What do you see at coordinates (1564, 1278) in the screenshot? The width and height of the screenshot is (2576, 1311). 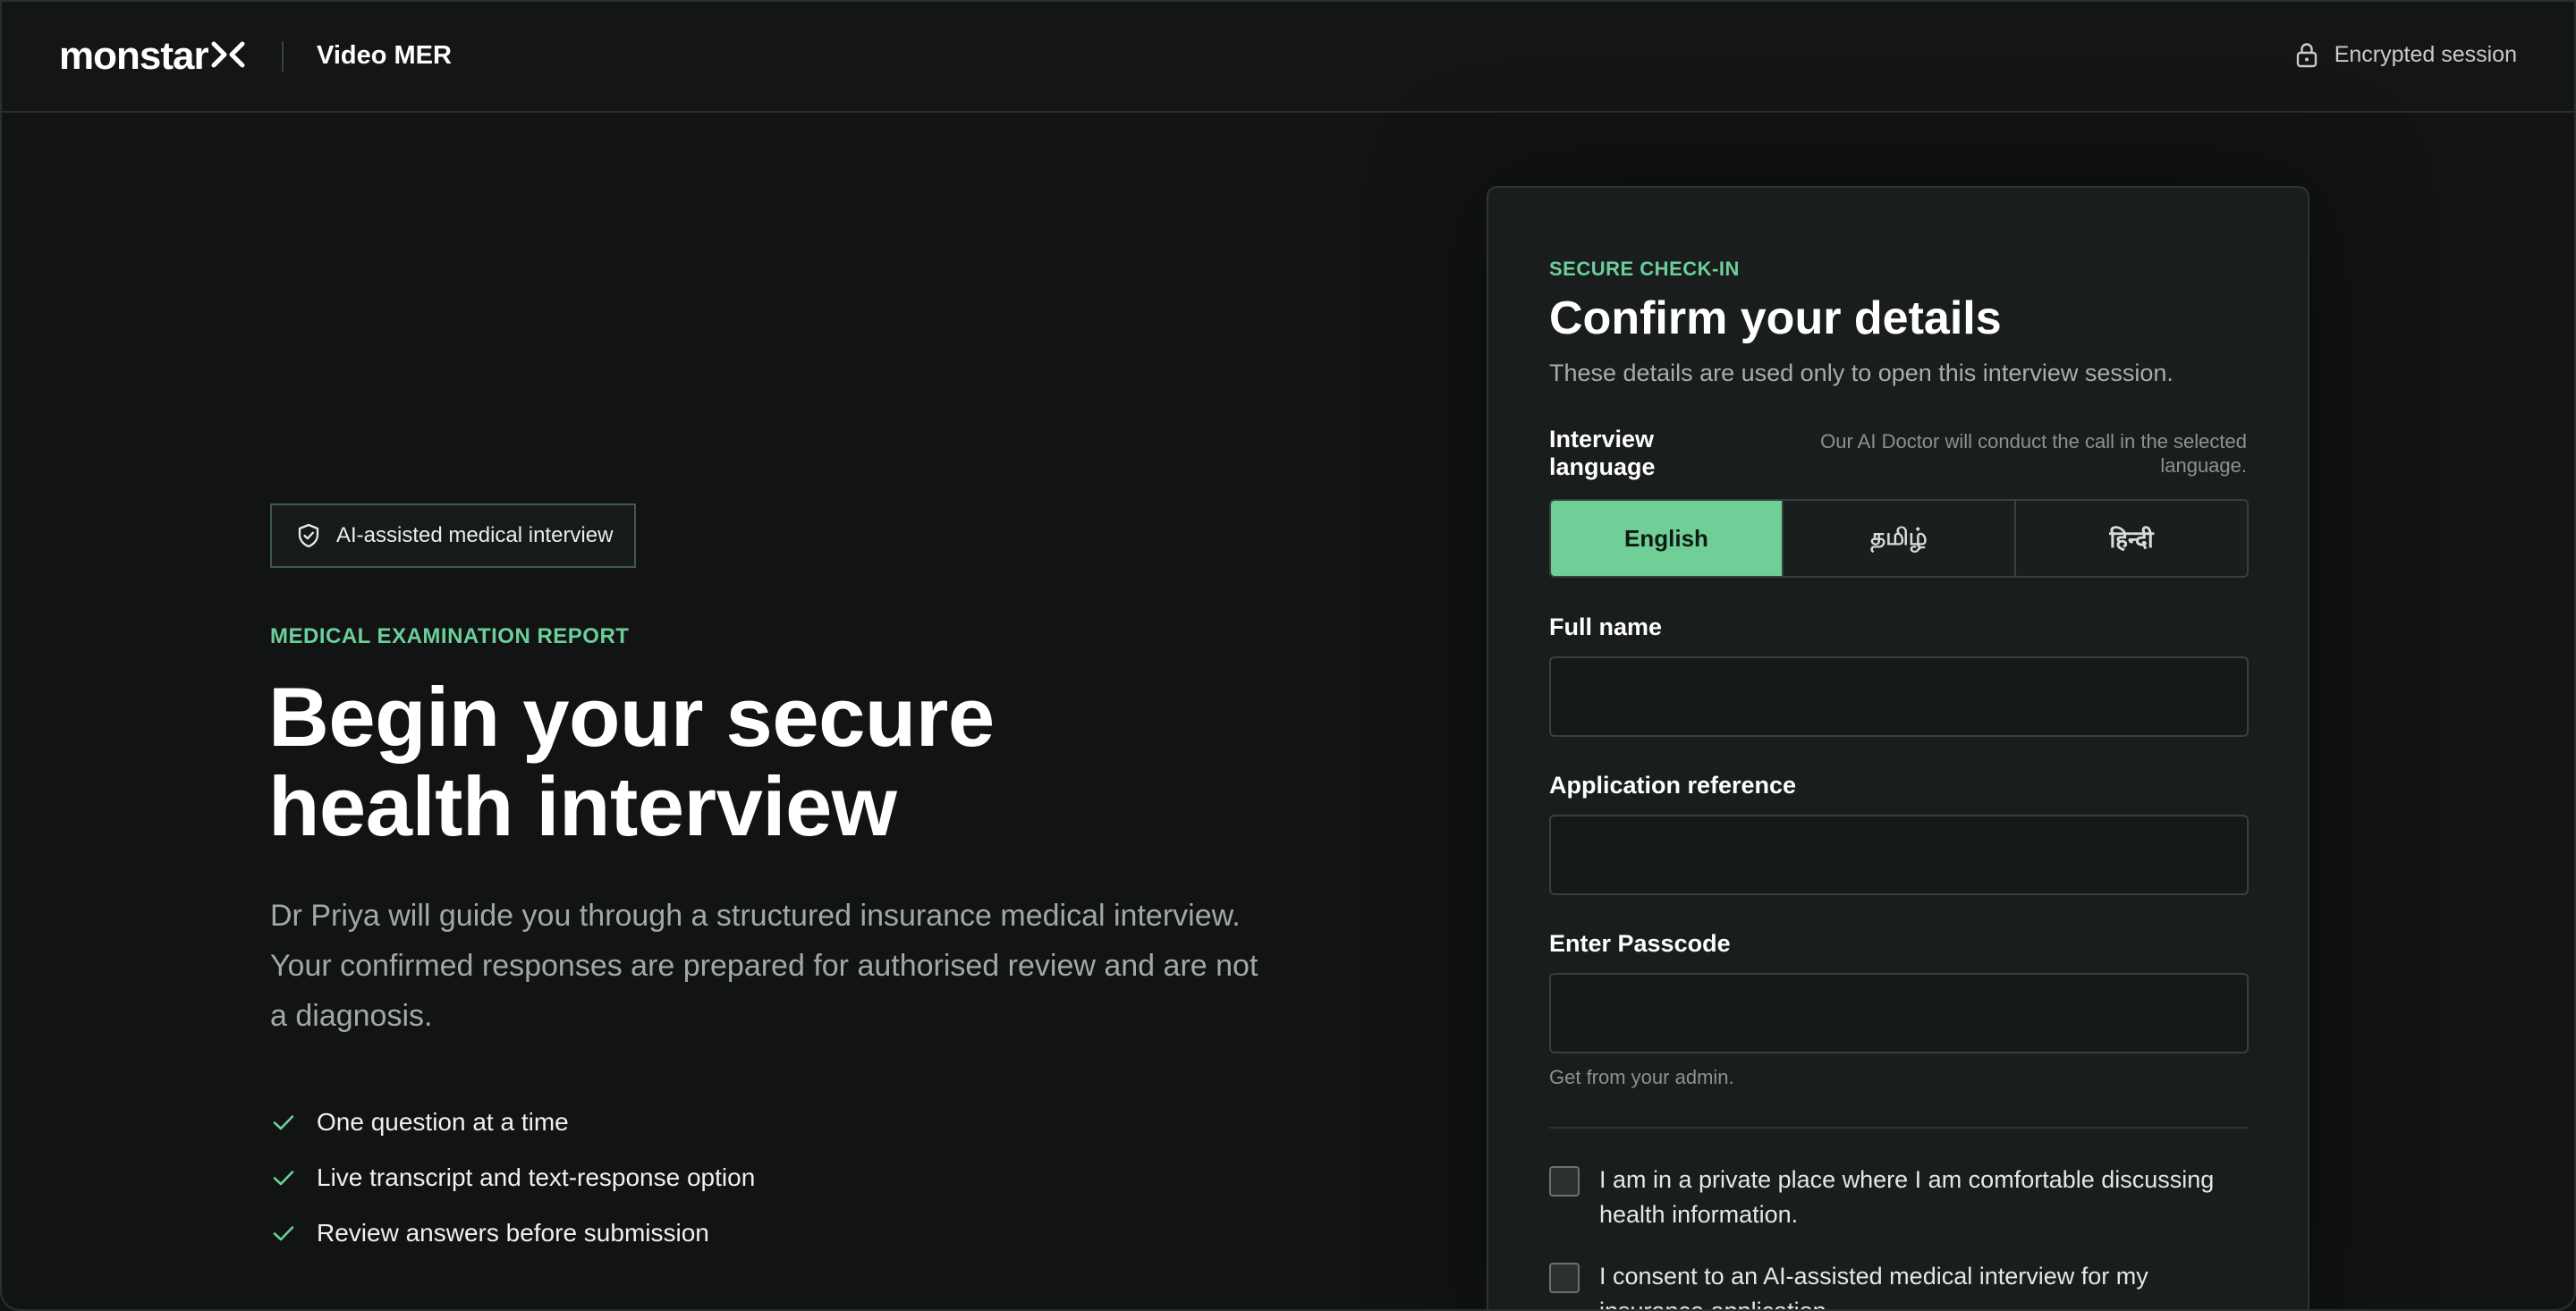 I see `ai-interview-consent-checkbox` at bounding box center [1564, 1278].